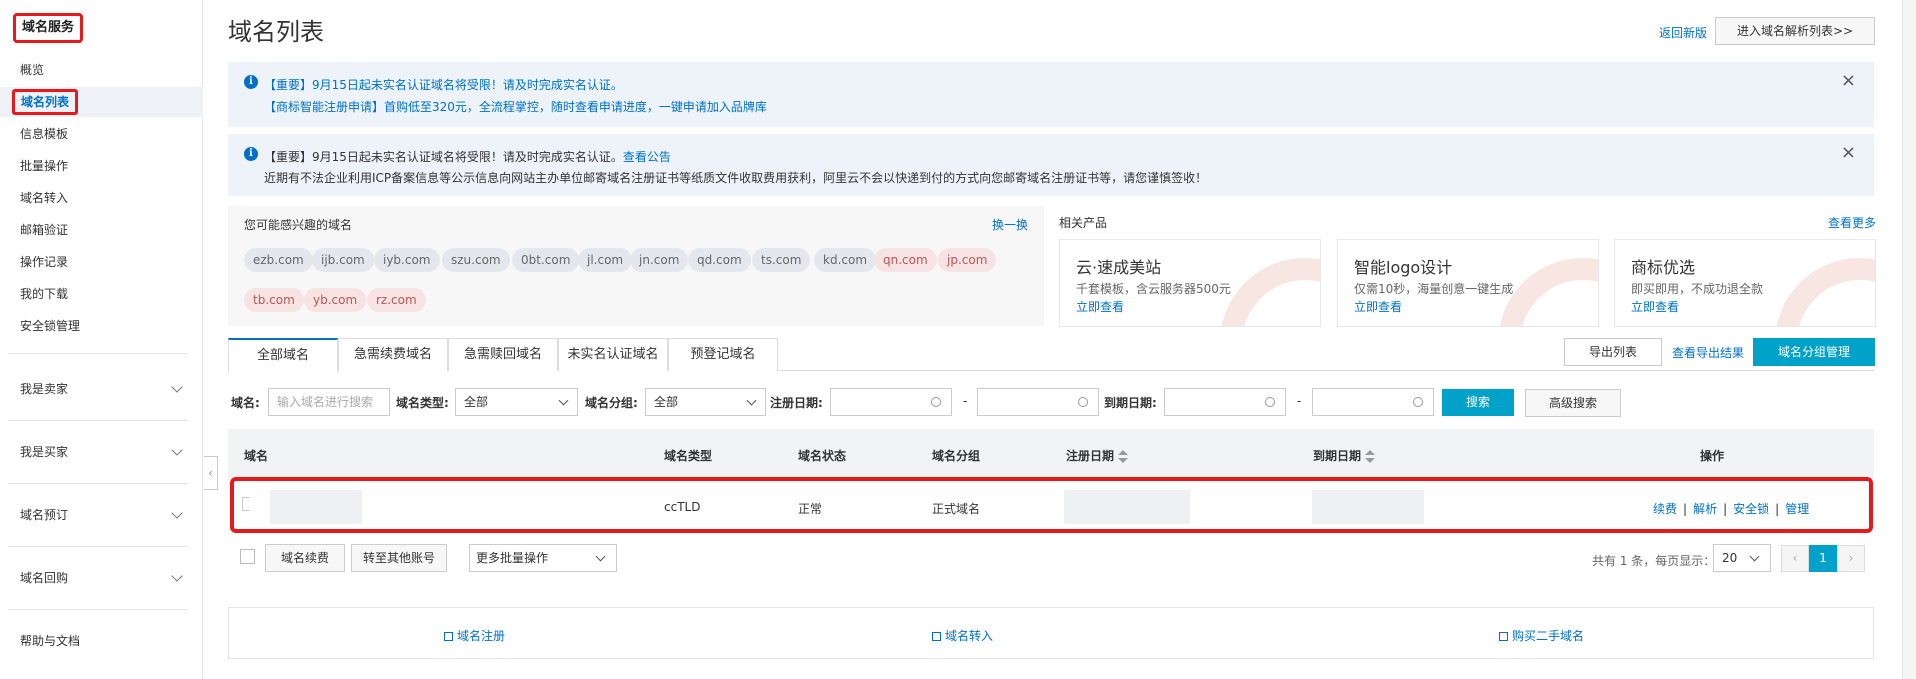 The height and width of the screenshot is (679, 1916). Describe the element at coordinates (503, 354) in the screenshot. I see `tab-redeem-urgent: 急需赎回域名` at that location.